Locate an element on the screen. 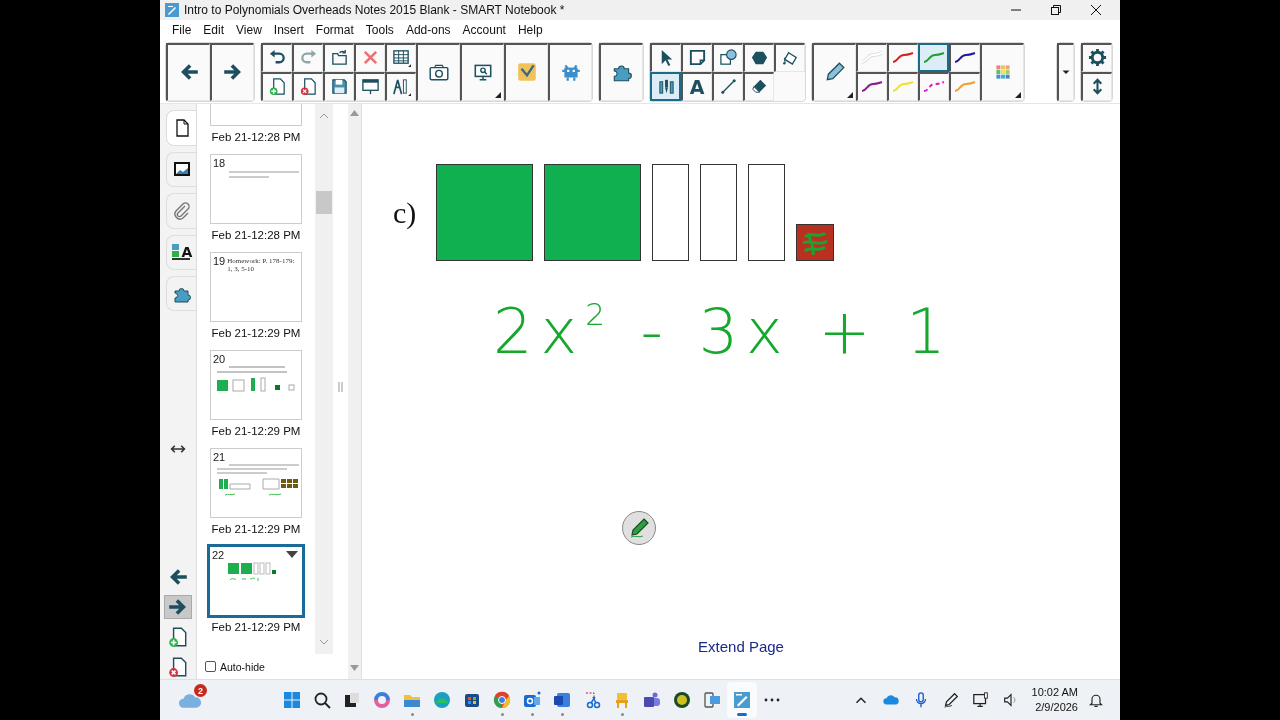 The width and height of the screenshot is (1280, 720). line-button is located at coordinates (727, 86).